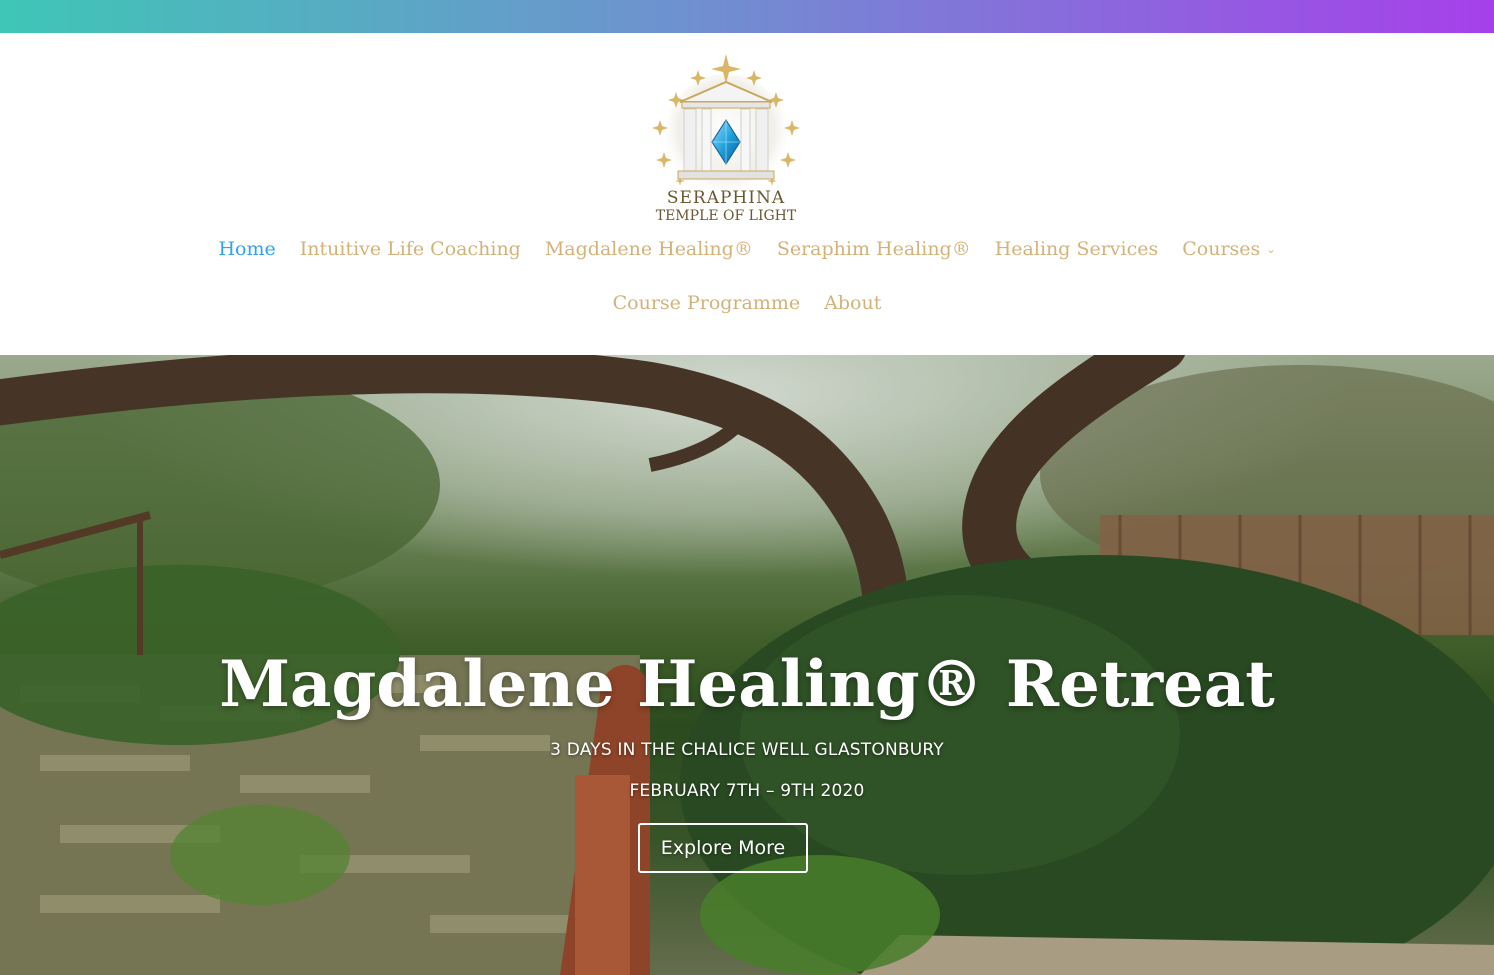 This screenshot has height=975, width=1494. What do you see at coordinates (726, 198) in the screenshot?
I see `logo-text-seraphina: SERAPHINA` at bounding box center [726, 198].